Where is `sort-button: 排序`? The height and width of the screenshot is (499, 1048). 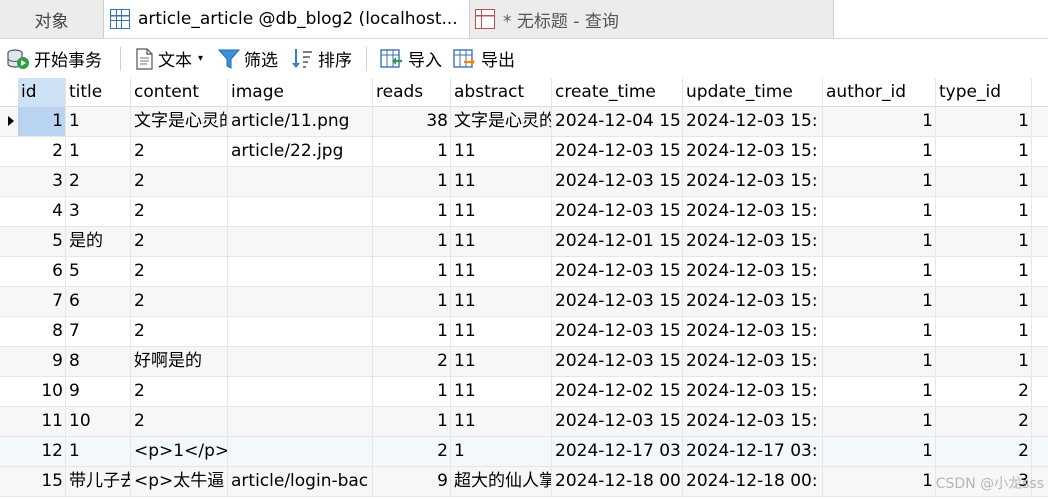
sort-button: 排序 is located at coordinates (321, 58).